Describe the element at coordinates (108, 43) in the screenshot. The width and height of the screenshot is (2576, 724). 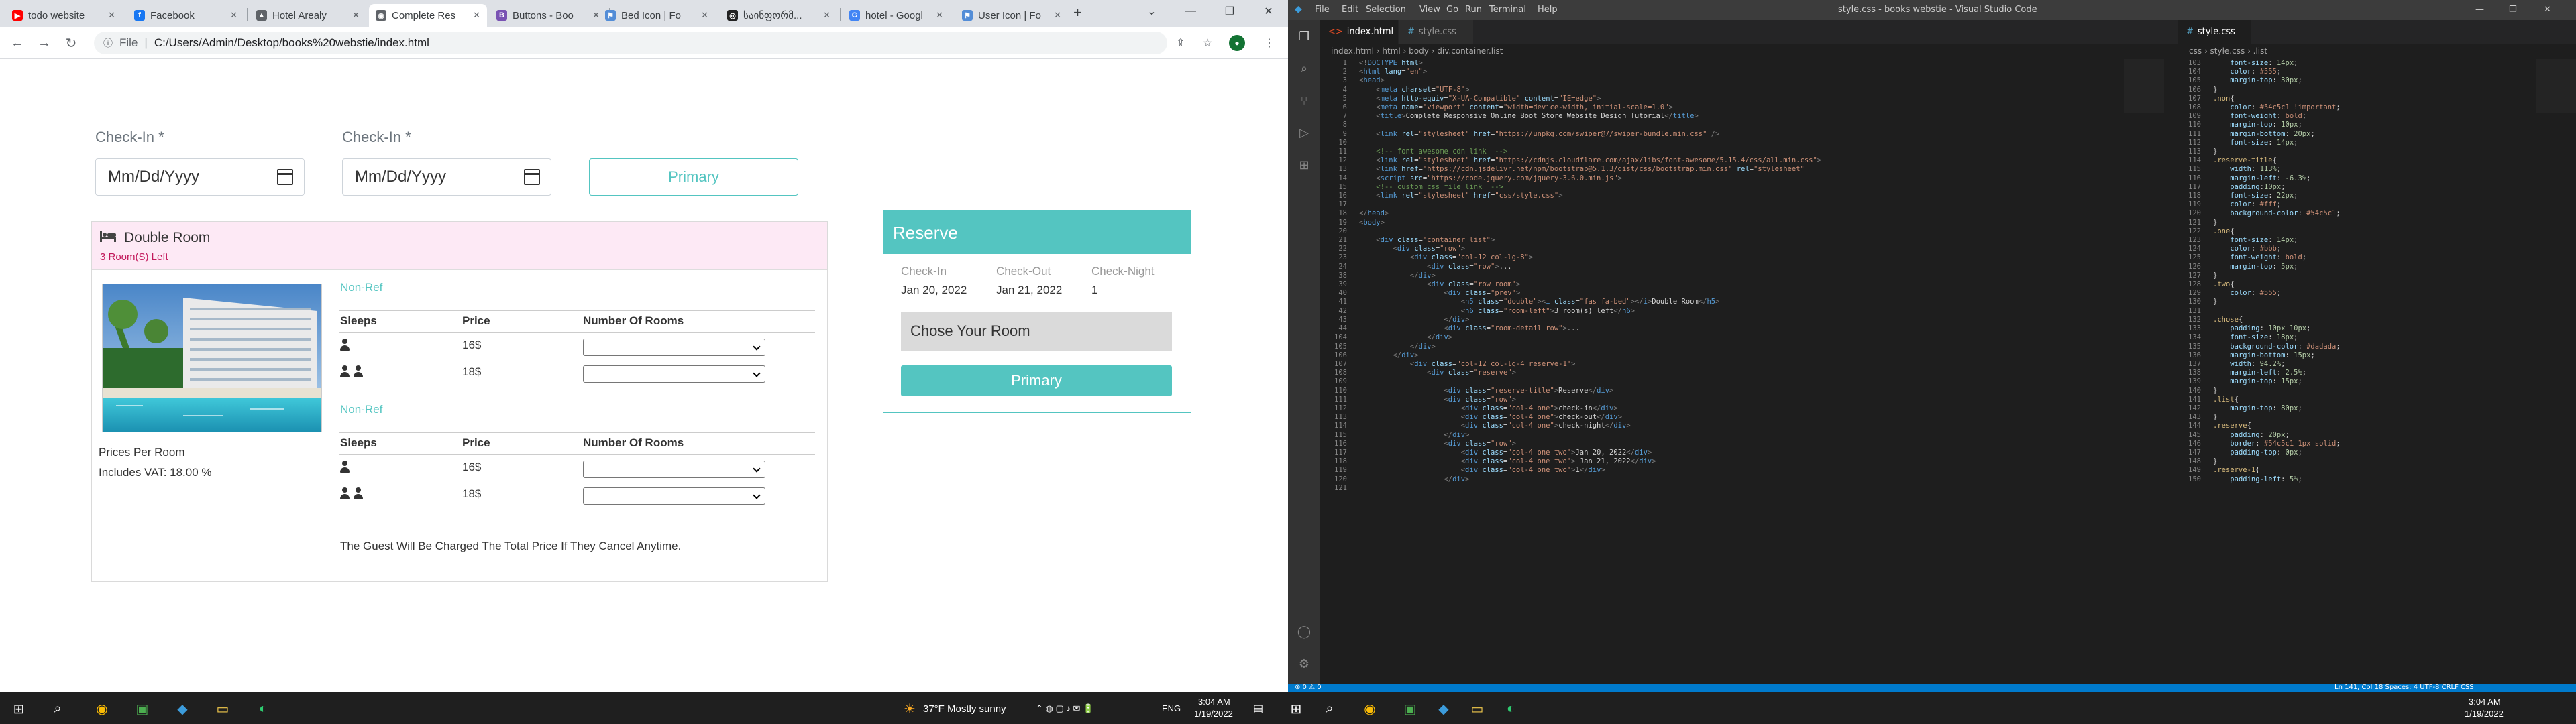
I see `info-icon: ⓘ` at that location.